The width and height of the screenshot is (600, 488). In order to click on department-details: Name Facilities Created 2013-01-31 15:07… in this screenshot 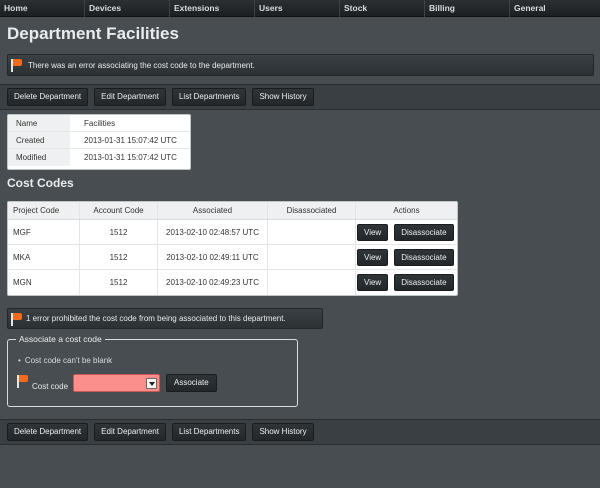, I will do `click(99, 142)`.